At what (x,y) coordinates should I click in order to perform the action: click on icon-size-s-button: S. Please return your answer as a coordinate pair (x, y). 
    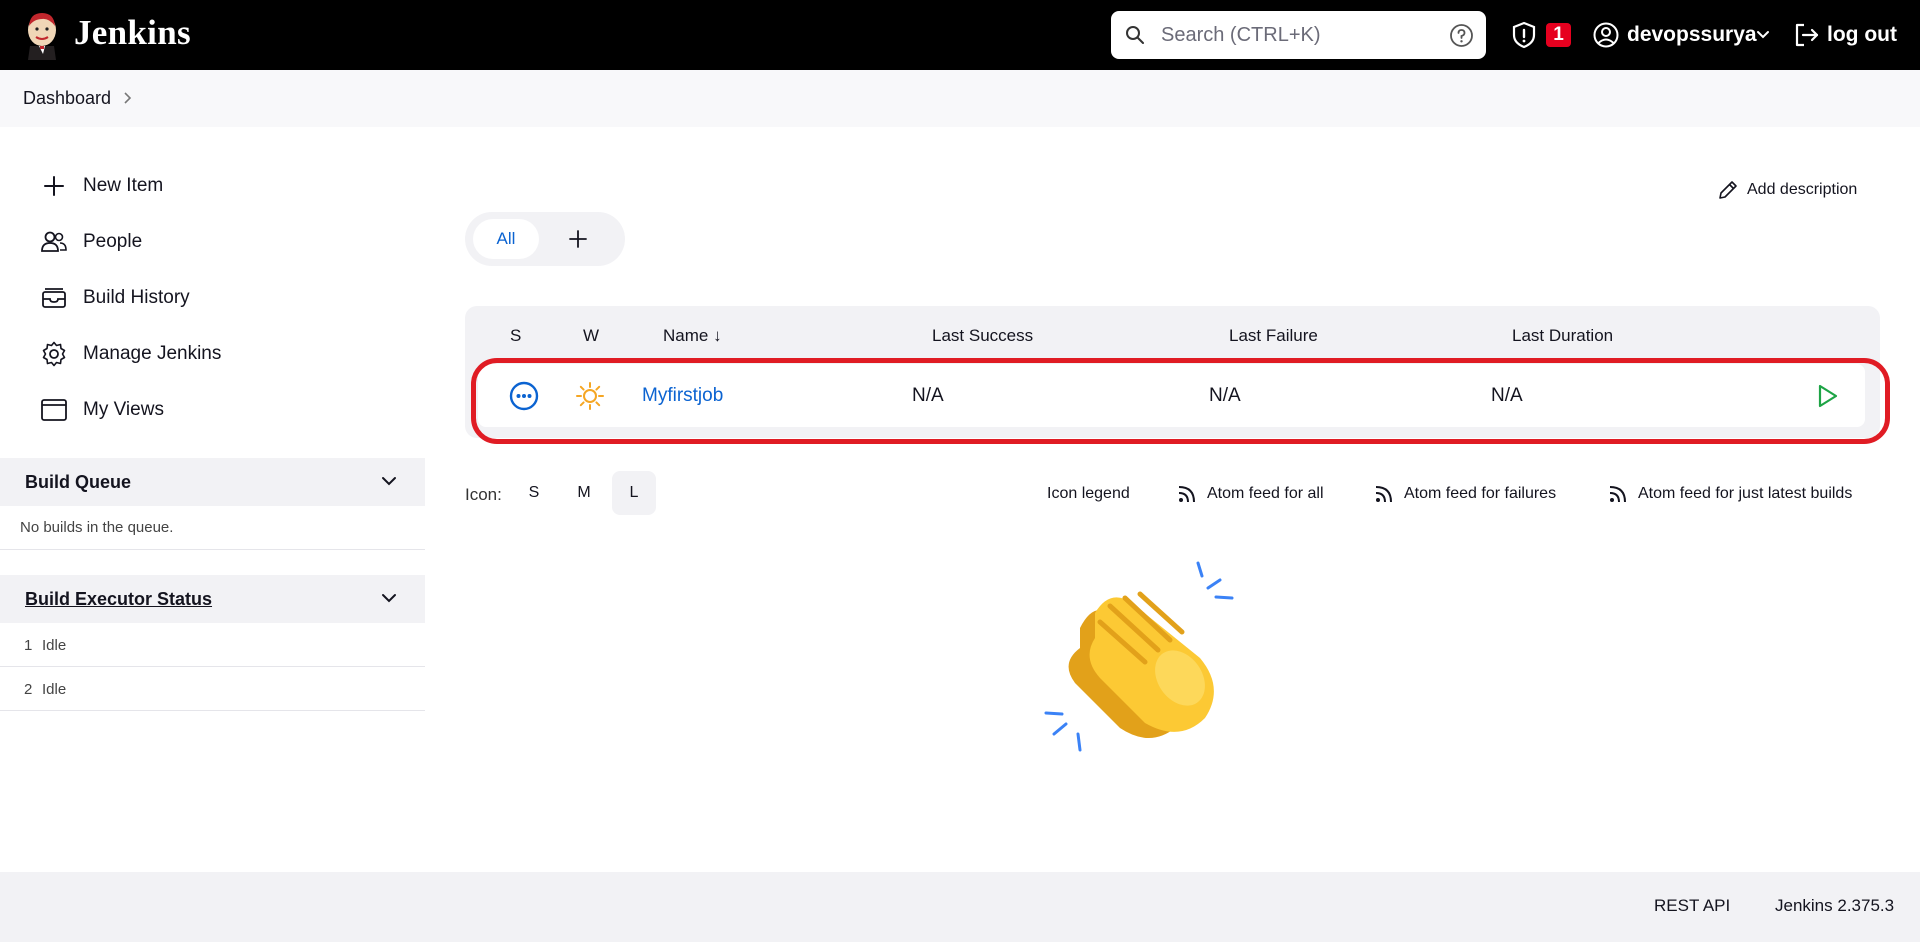
    Looking at the image, I should click on (534, 493).